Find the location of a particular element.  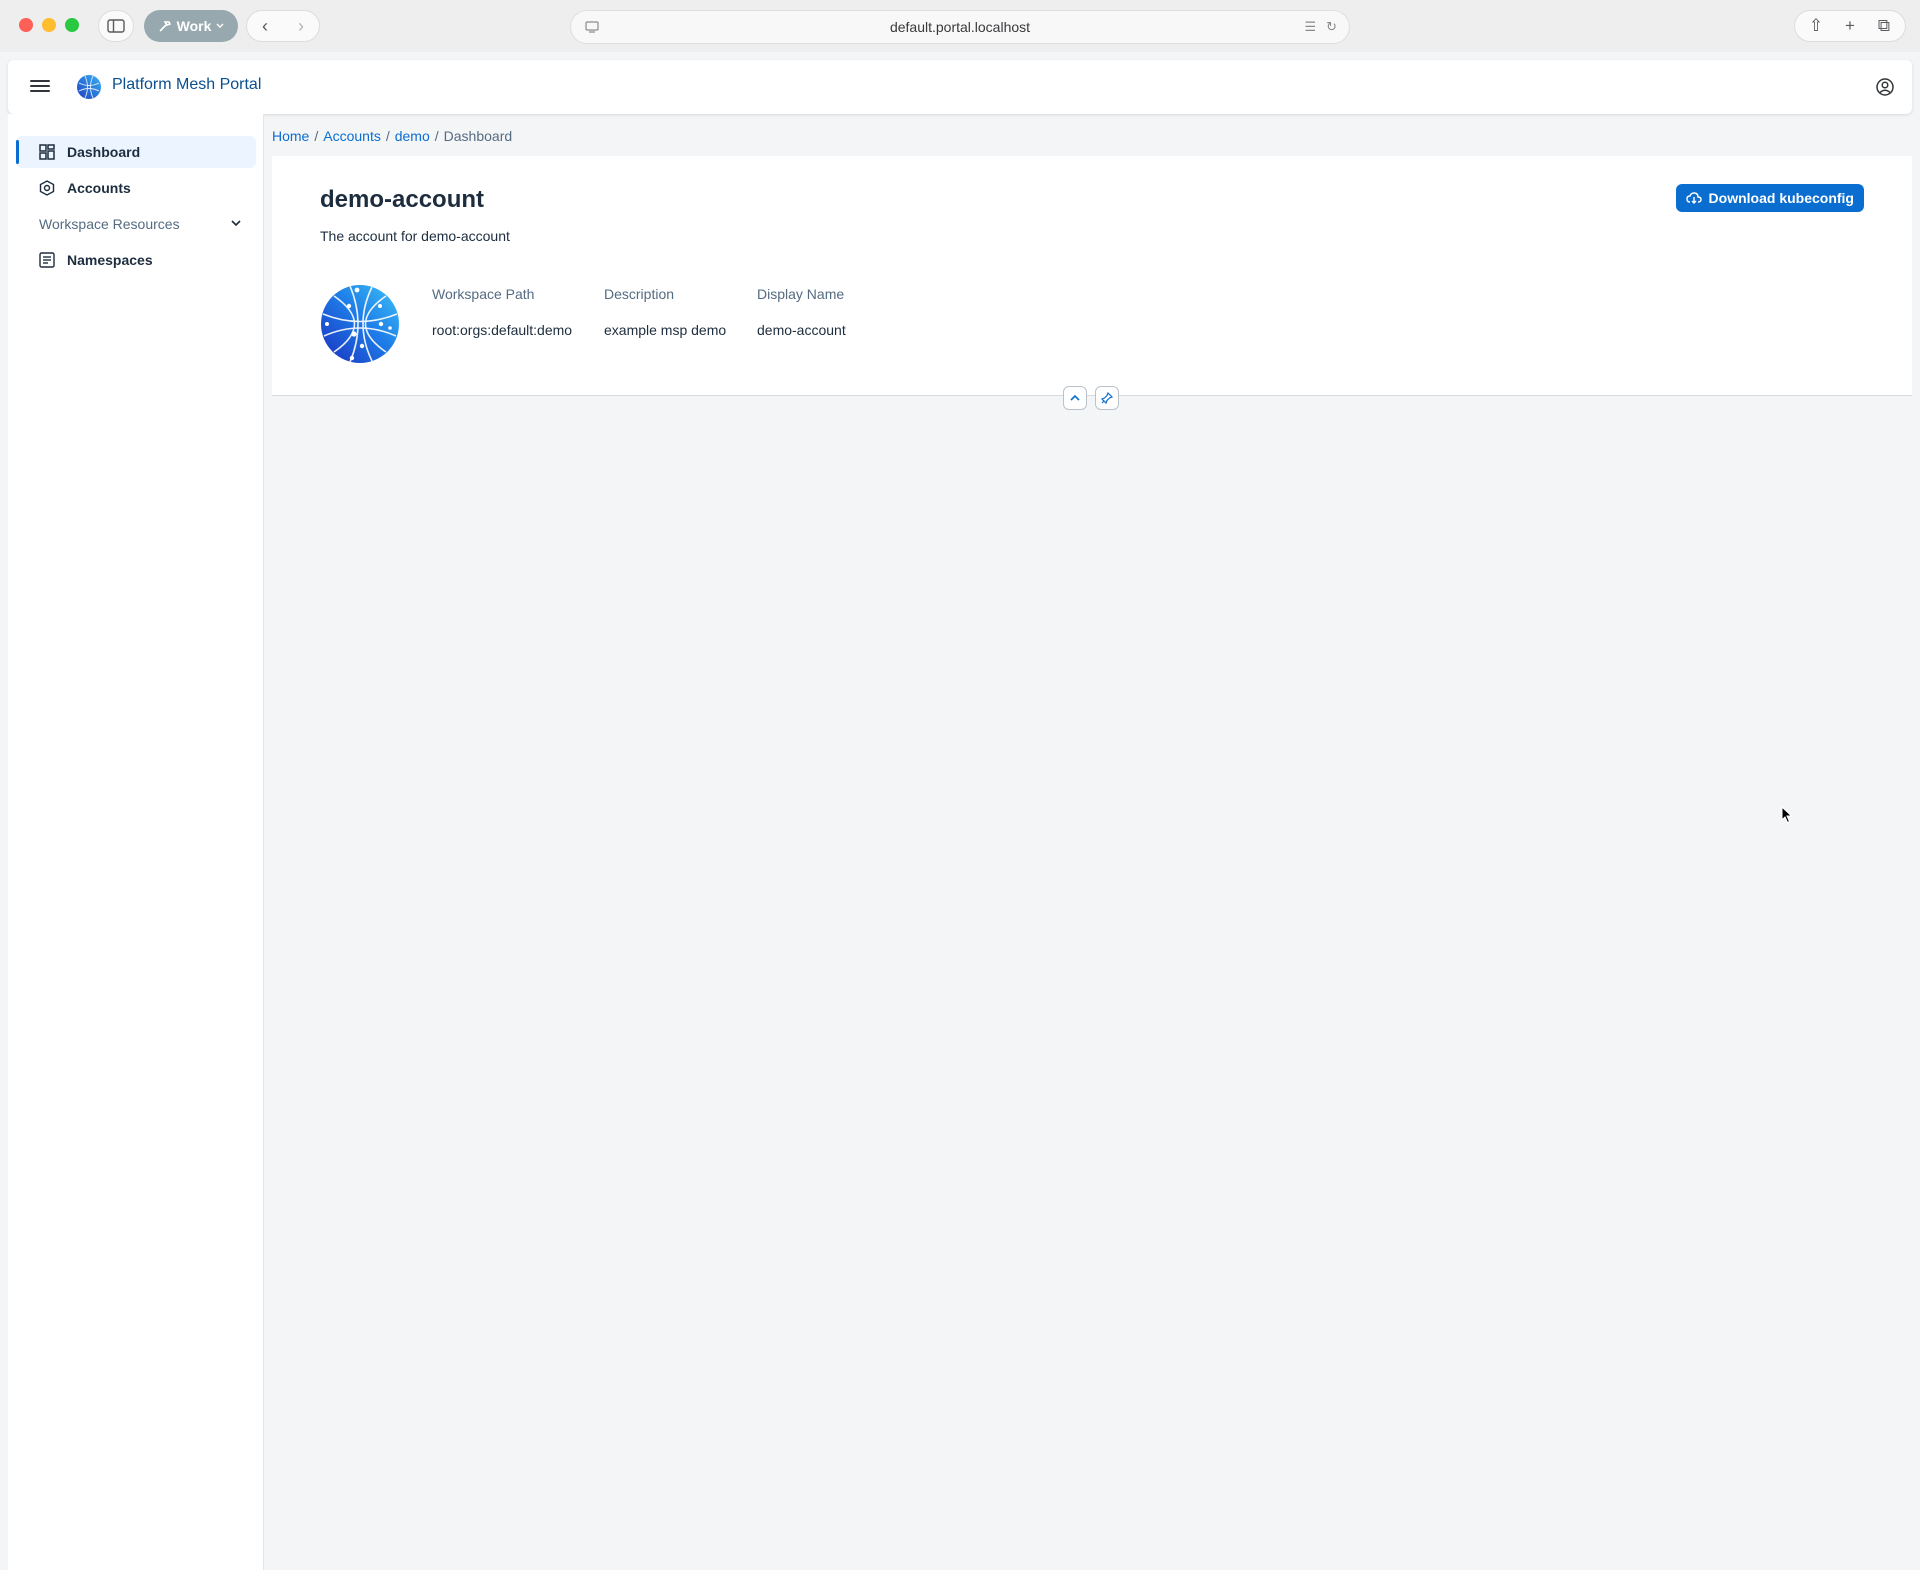

chevron-up-icon is located at coordinates (1075, 397).